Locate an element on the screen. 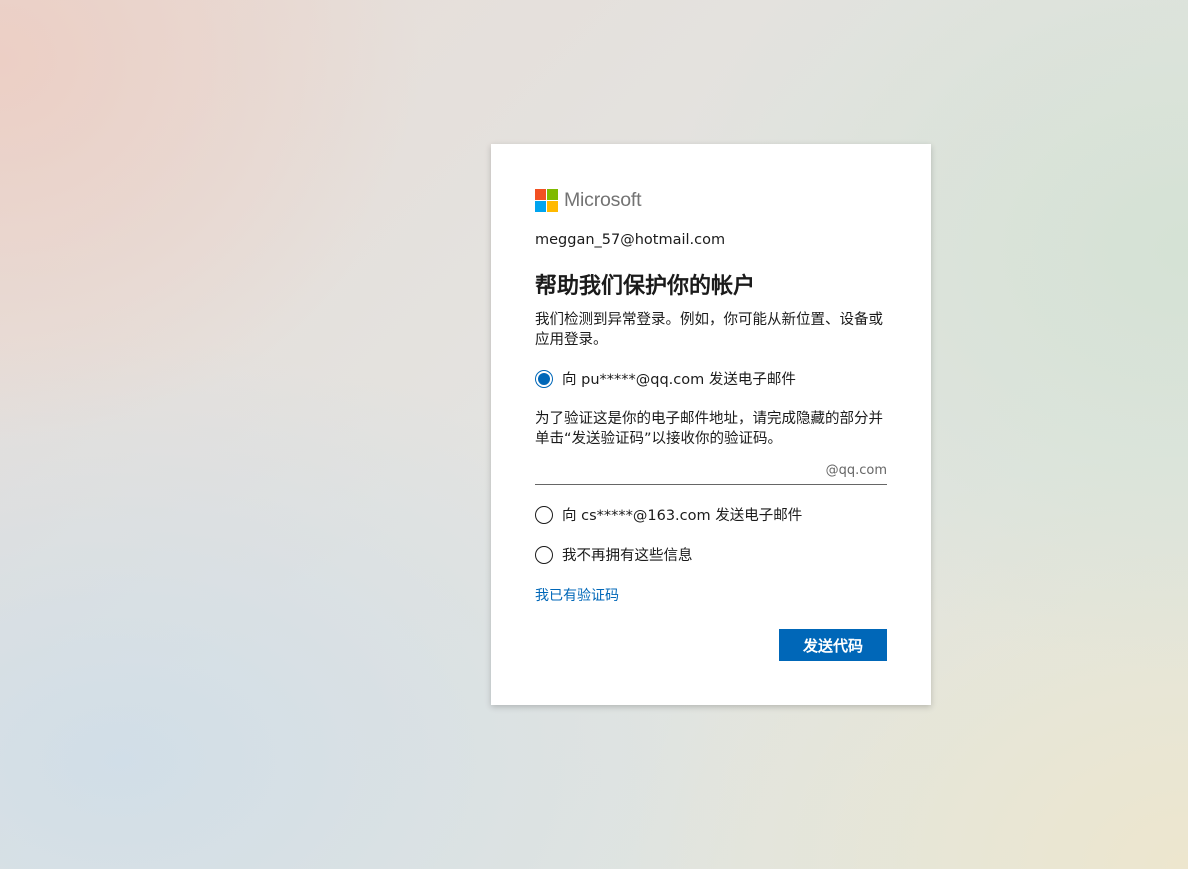 This screenshot has width=1188, height=869. microsoft-logo-icon is located at coordinates (546, 200).